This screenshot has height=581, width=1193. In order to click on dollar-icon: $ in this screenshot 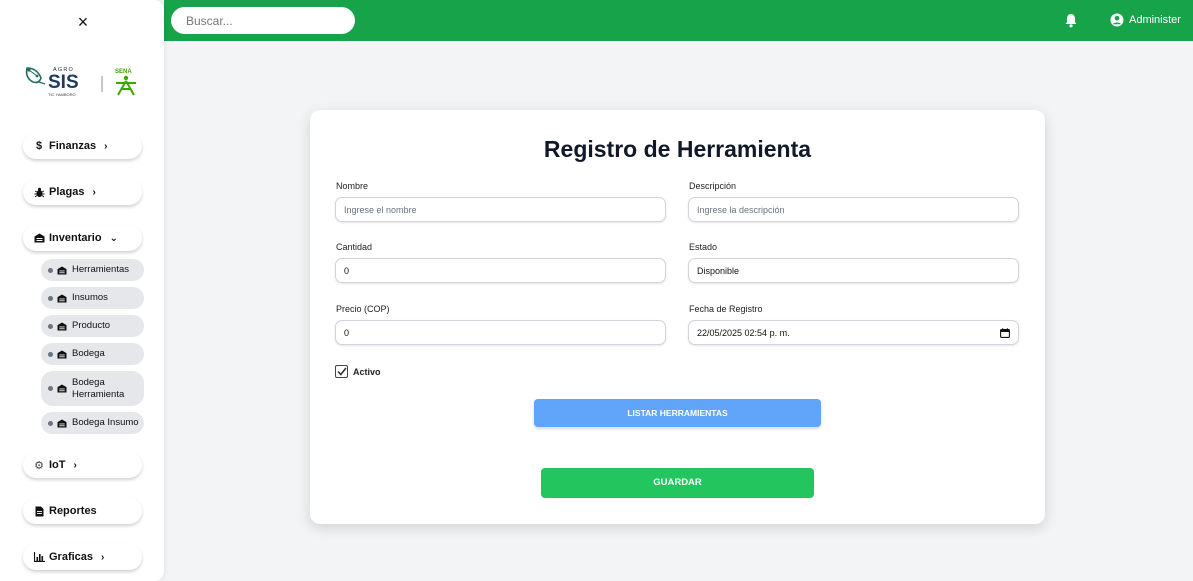, I will do `click(39, 146)`.